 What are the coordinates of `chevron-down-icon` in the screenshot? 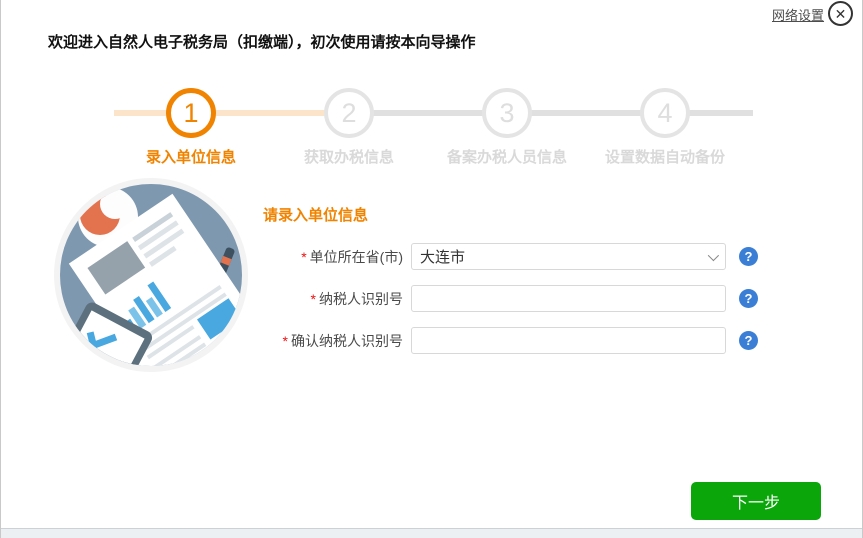 It's located at (713, 255).